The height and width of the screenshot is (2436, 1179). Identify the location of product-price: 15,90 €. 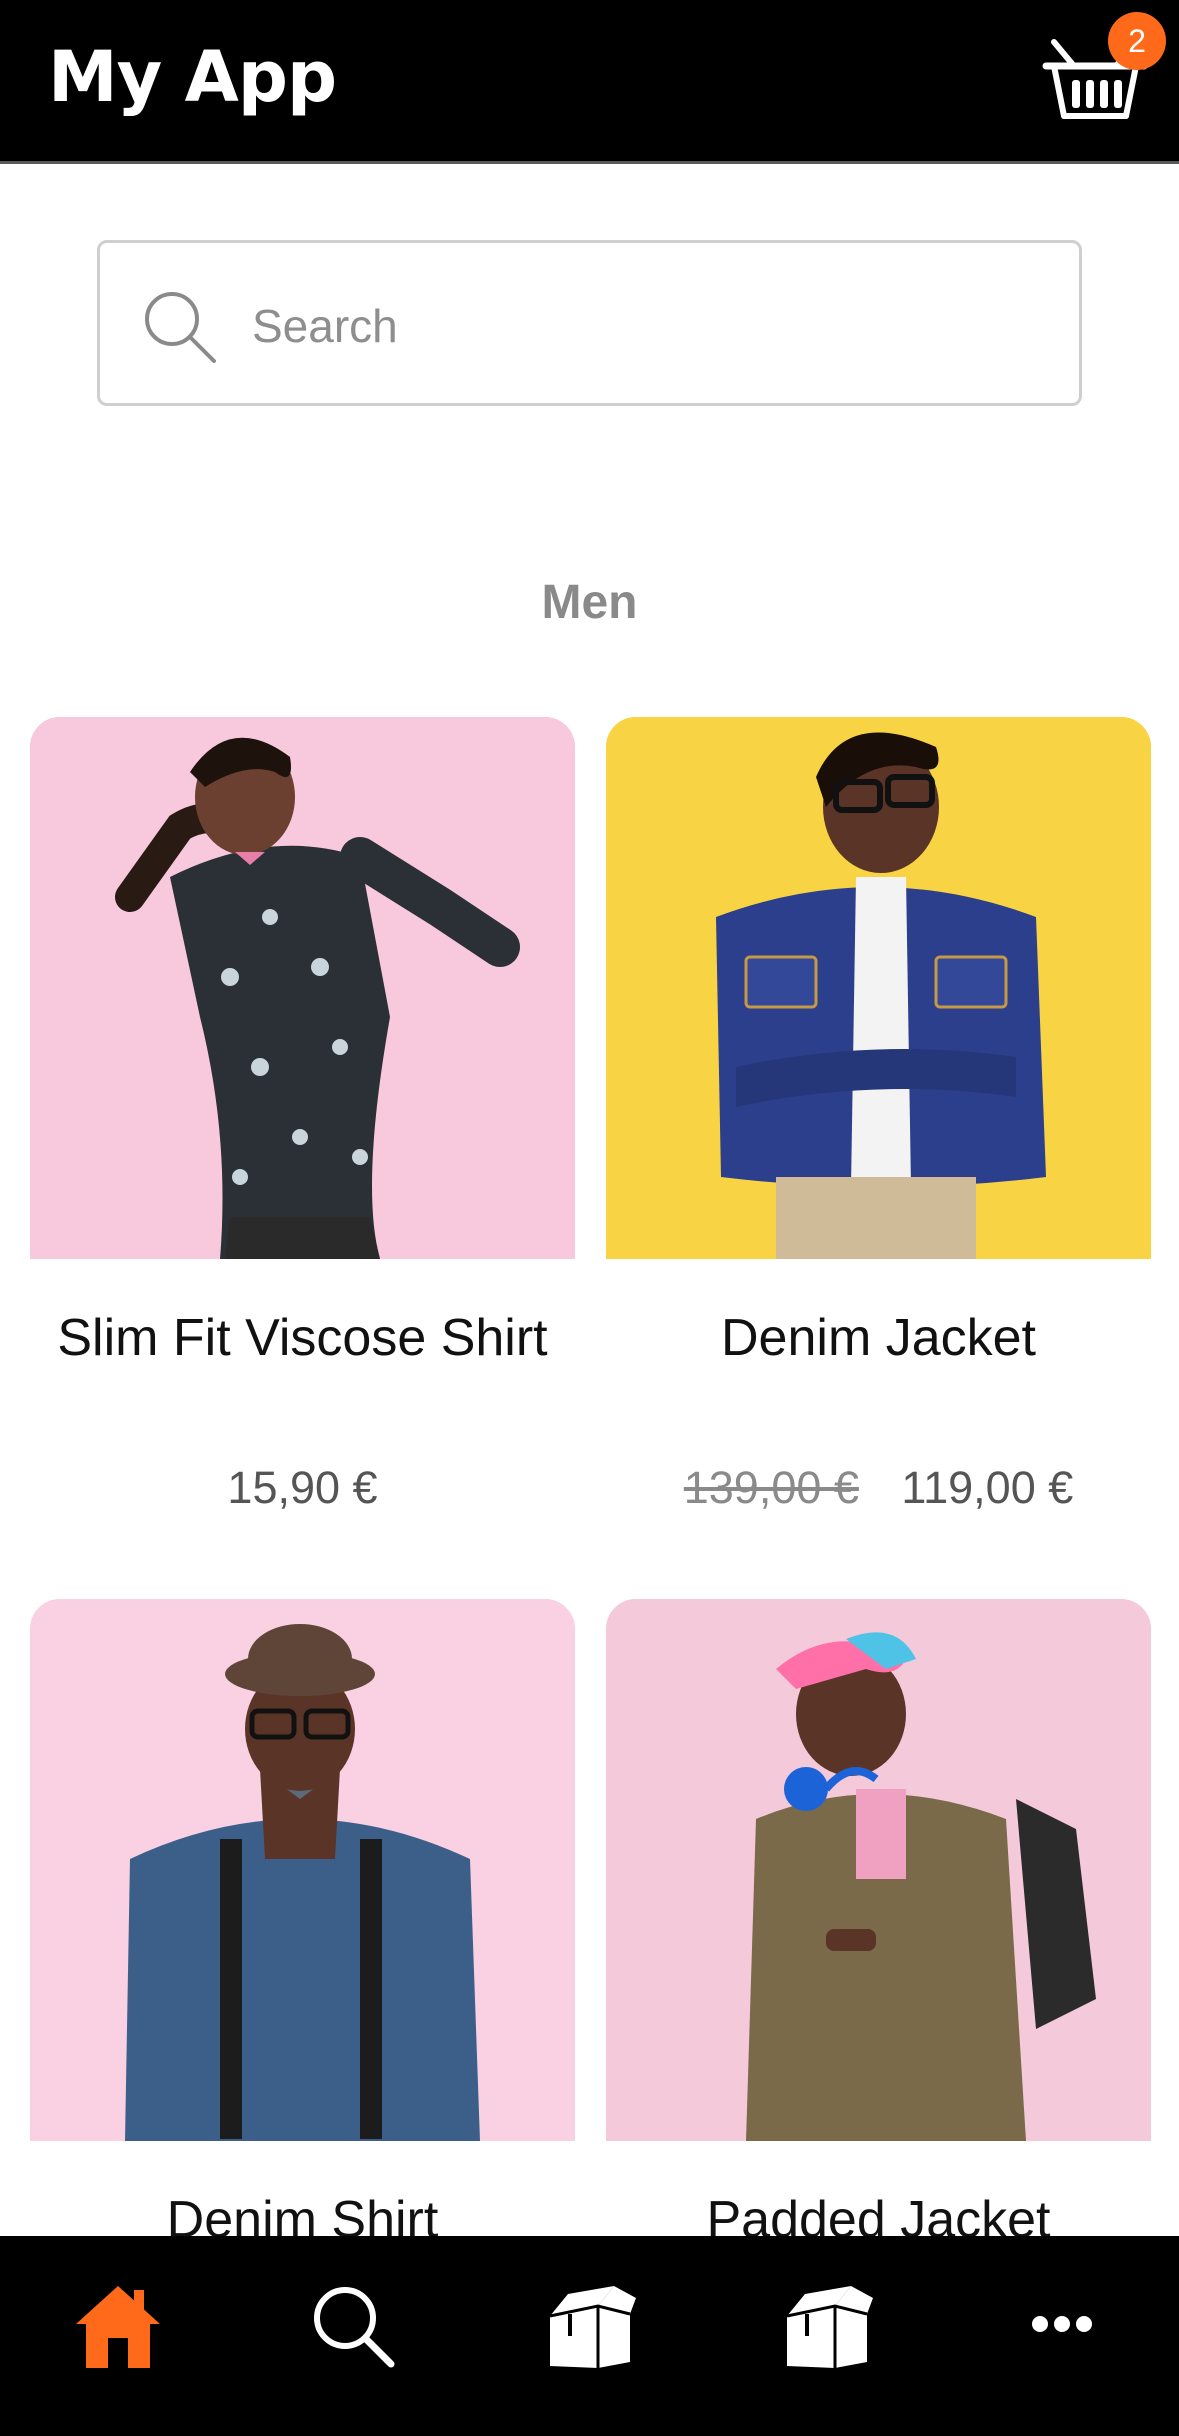
(302, 1487).